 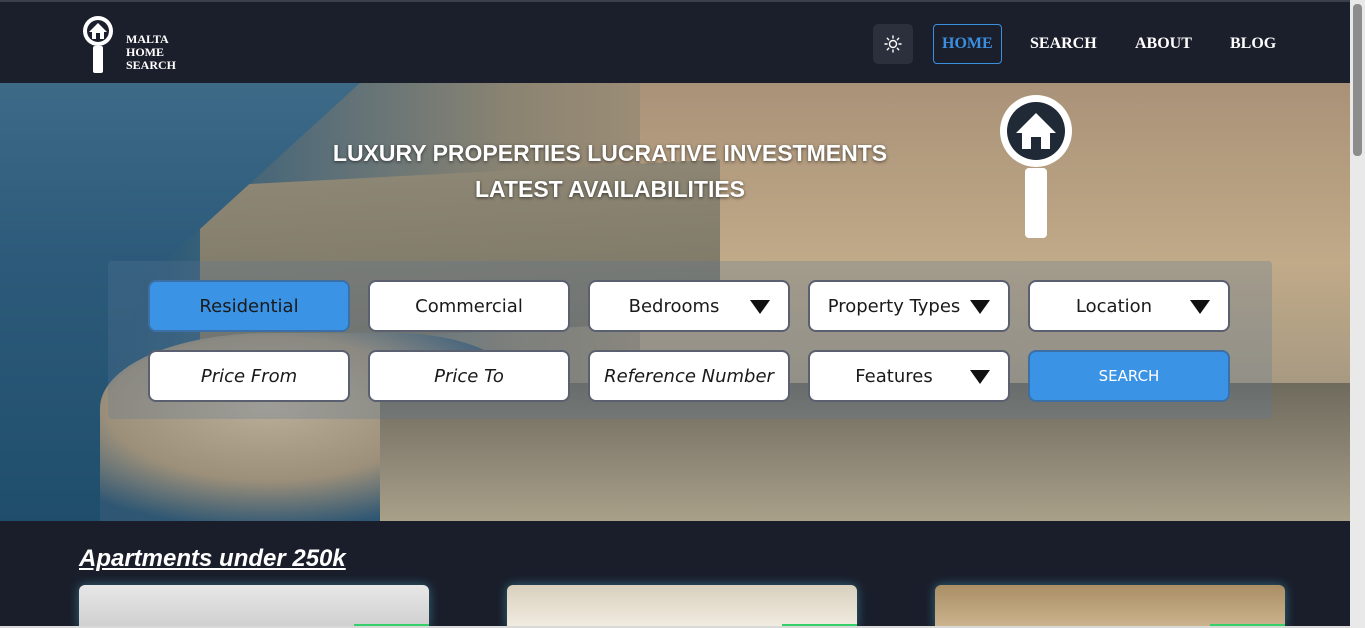 I want to click on residential-label: Residential, so click(x=249, y=306).